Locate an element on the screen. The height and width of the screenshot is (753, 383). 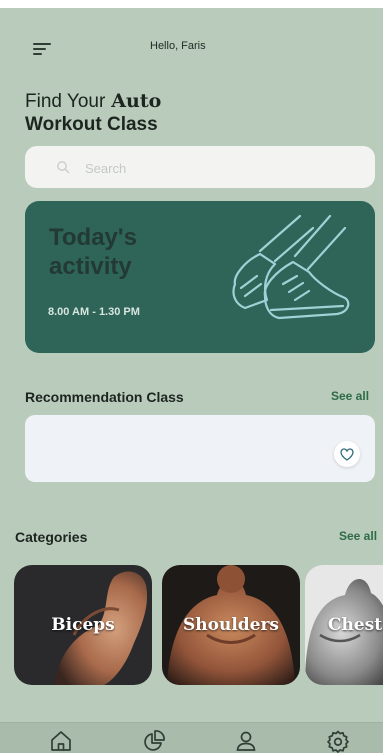
recommendation-see-all-link: See all is located at coordinates (350, 396).